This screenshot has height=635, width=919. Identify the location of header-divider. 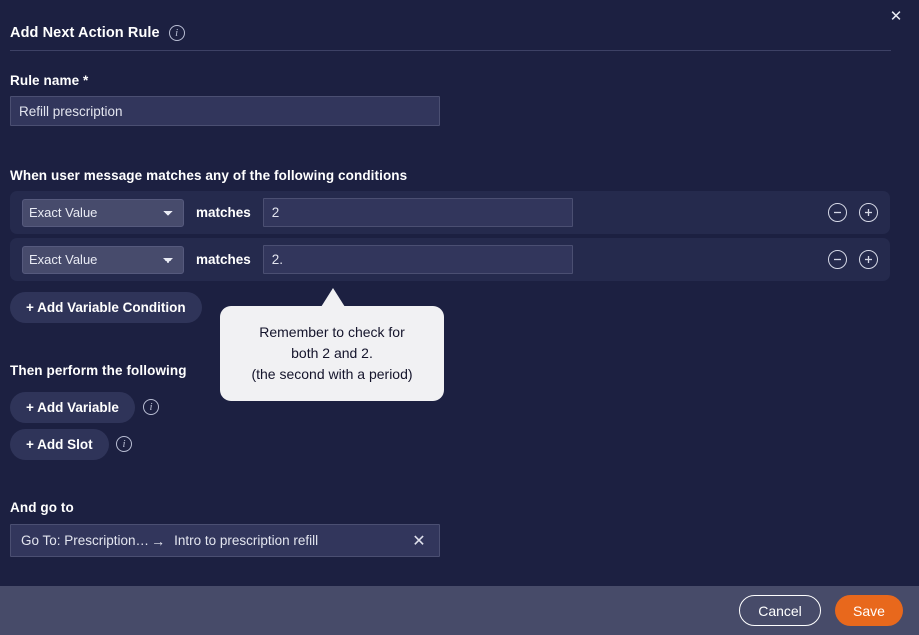
(450, 50).